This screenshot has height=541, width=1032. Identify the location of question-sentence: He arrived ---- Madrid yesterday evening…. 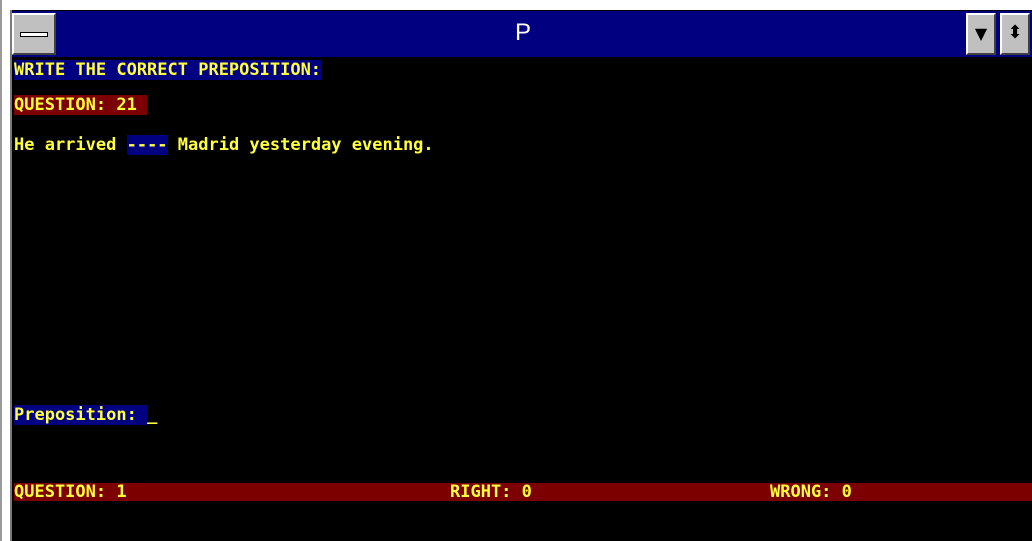
(224, 145).